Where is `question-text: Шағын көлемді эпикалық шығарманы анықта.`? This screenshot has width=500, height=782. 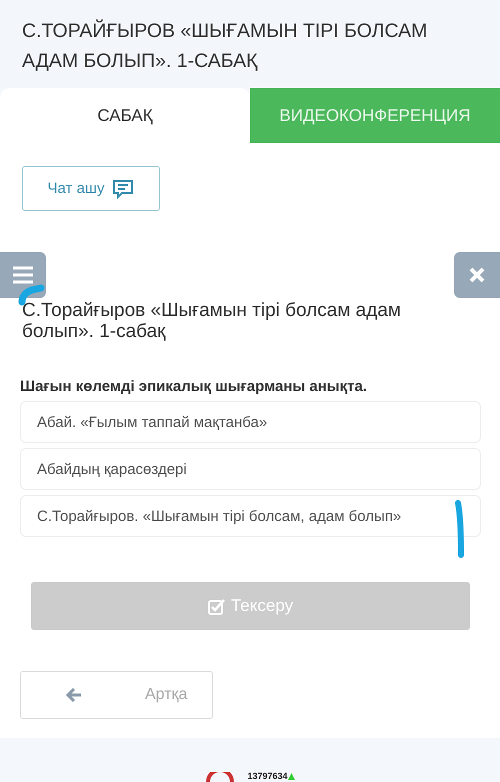
question-text: Шағын көлемді эпикалық шығарманы анықта. is located at coordinates (194, 386).